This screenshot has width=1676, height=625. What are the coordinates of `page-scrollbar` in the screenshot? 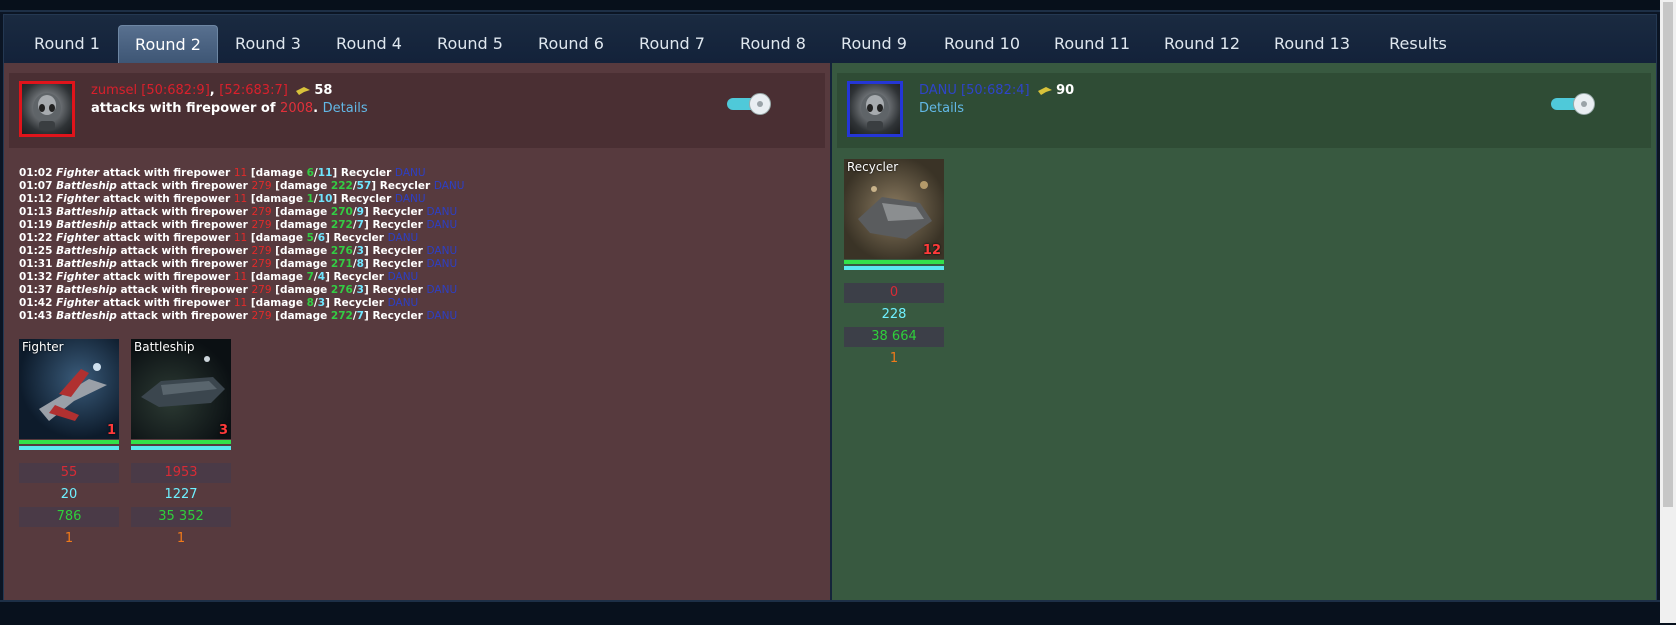 It's located at (1668, 311).